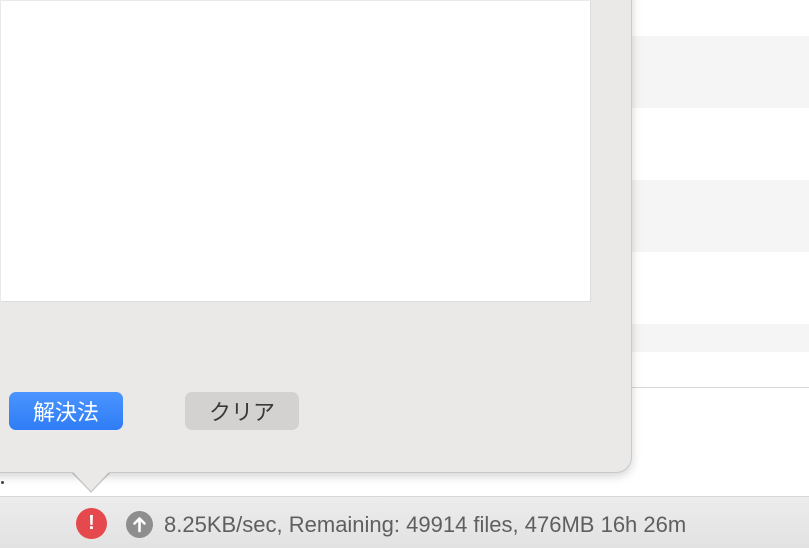 Image resolution: width=809 pixels, height=548 pixels. I want to click on dot-marker, so click(2, 482).